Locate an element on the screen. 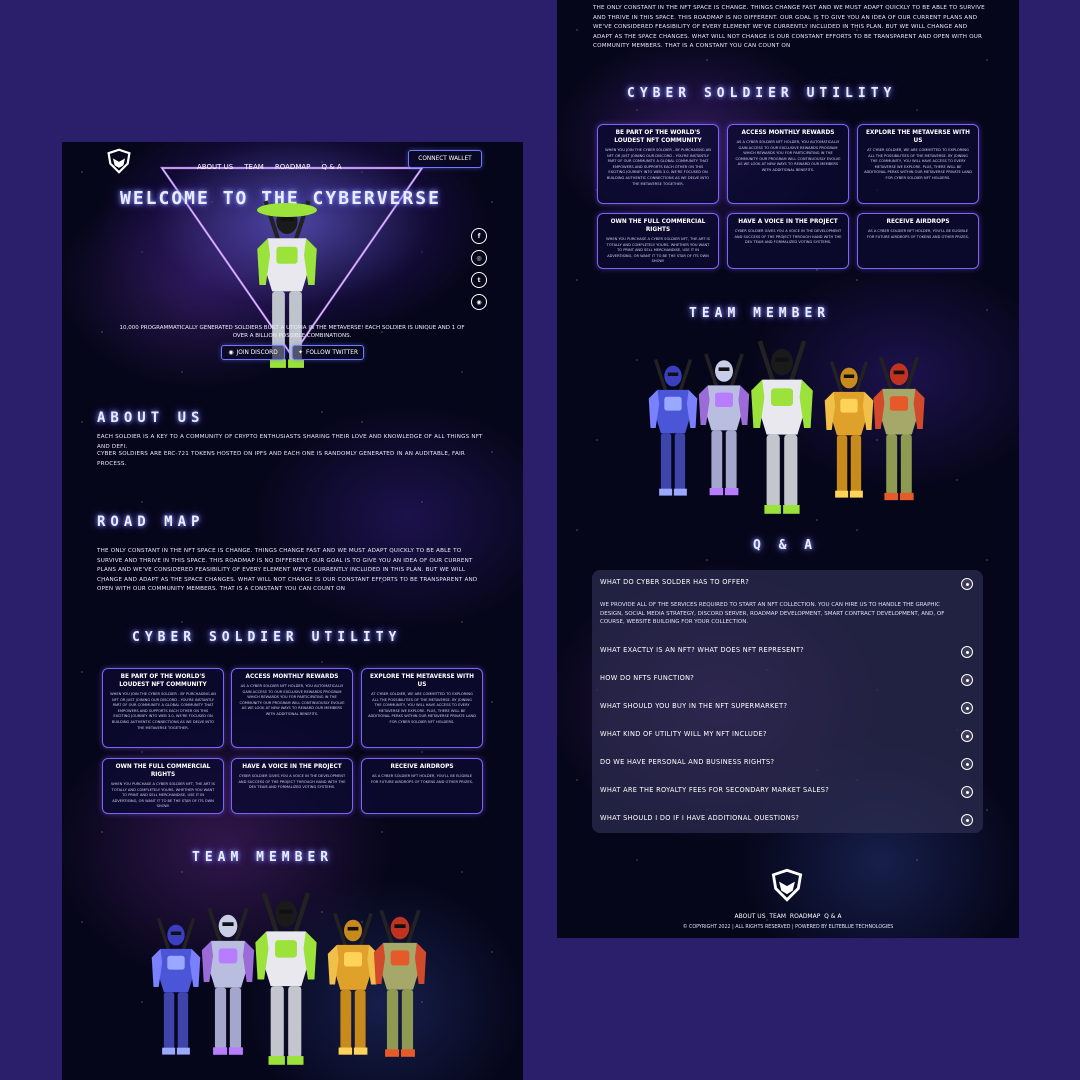  hero-soldier-hat is located at coordinates (287, 210).